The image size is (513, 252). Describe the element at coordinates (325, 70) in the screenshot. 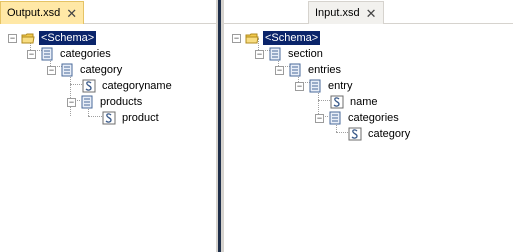

I see `tree-label-entries: entries` at that location.